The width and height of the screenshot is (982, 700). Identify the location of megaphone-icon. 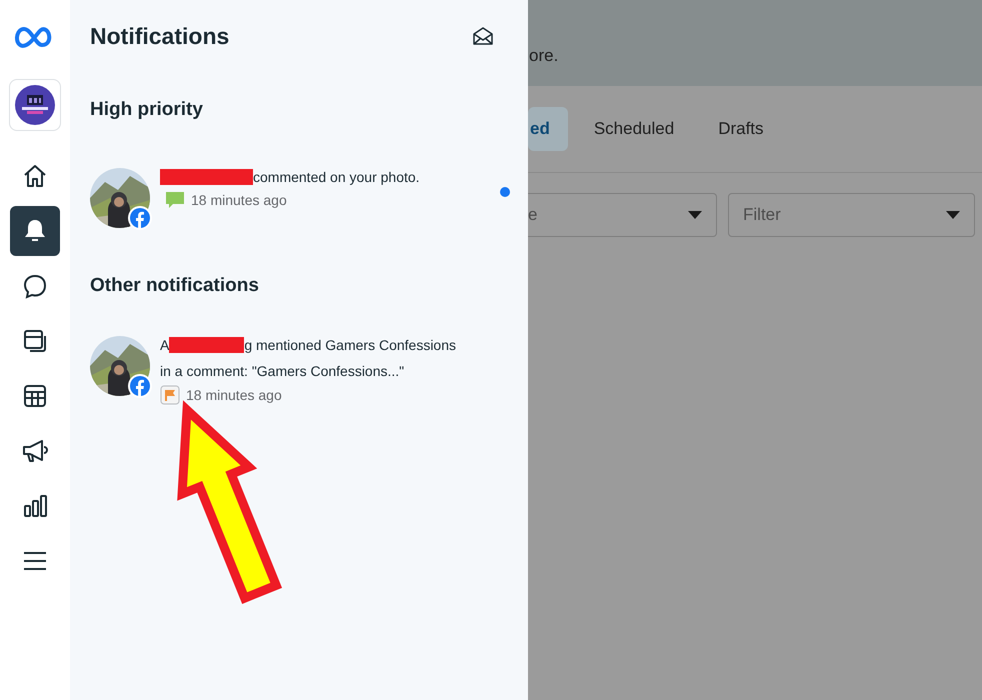
(35, 451).